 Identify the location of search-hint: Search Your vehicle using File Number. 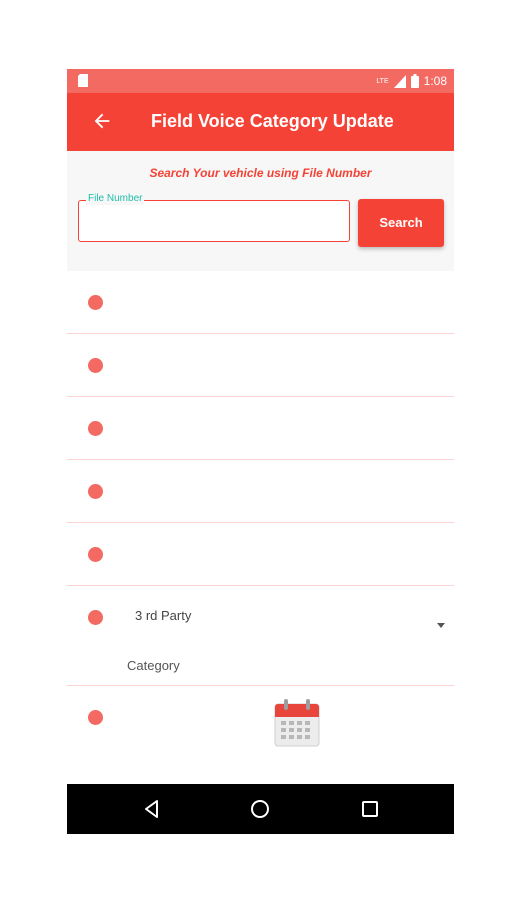
(260, 173).